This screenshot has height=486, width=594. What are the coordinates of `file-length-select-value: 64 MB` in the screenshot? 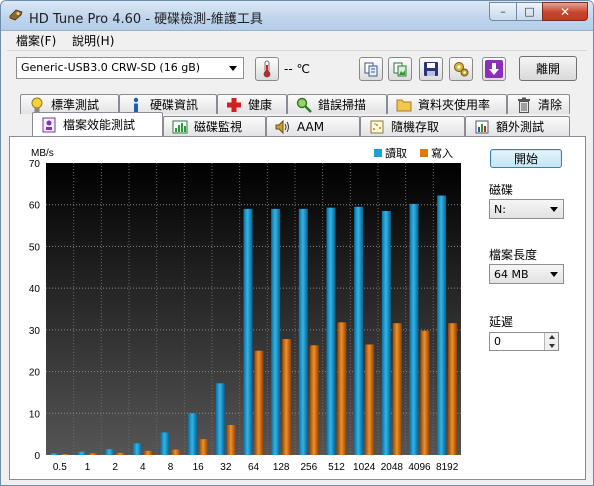 It's located at (511, 274).